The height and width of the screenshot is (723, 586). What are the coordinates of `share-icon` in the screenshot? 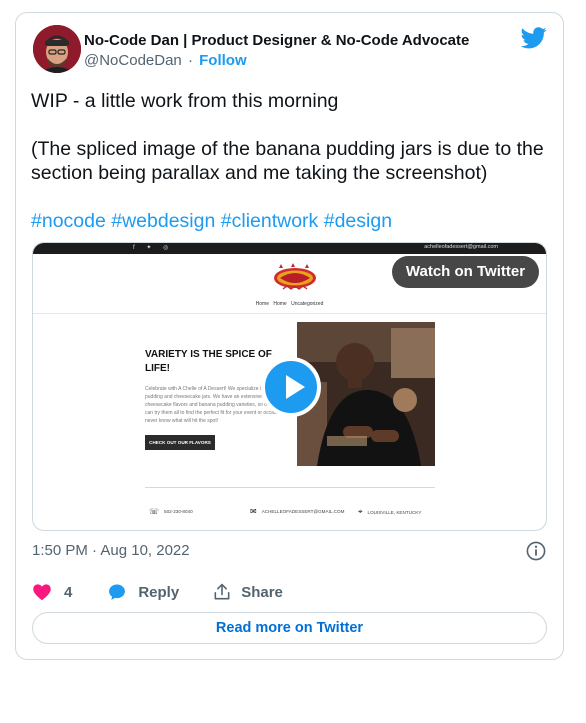 It's located at (222, 591).